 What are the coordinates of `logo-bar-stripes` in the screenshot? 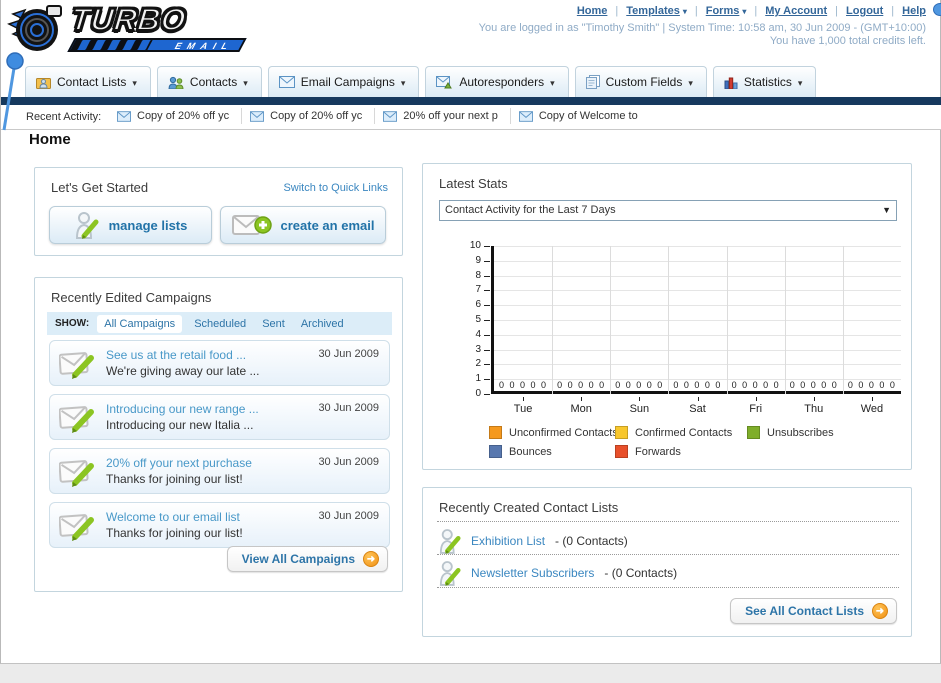 It's located at (111, 45).